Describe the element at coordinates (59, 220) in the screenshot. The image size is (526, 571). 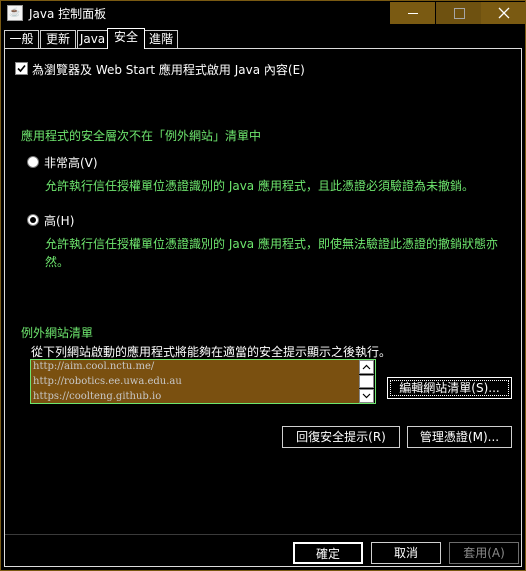
I see `radio-high-label: 高(H)` at that location.